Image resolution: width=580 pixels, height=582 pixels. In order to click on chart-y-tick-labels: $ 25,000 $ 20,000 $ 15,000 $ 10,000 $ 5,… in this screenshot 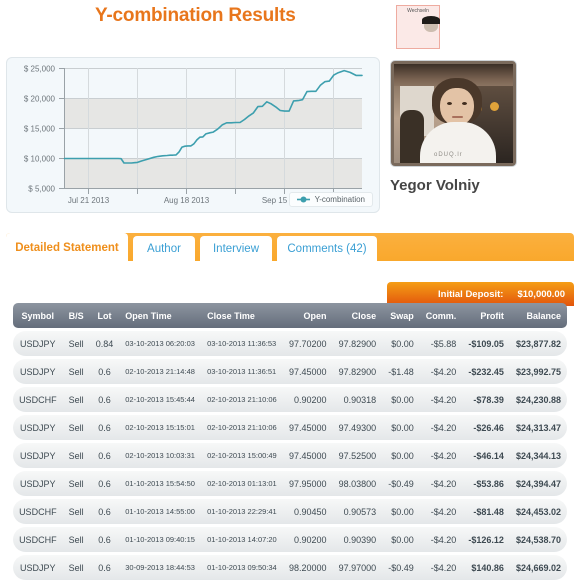, I will do `click(40, 129)`.